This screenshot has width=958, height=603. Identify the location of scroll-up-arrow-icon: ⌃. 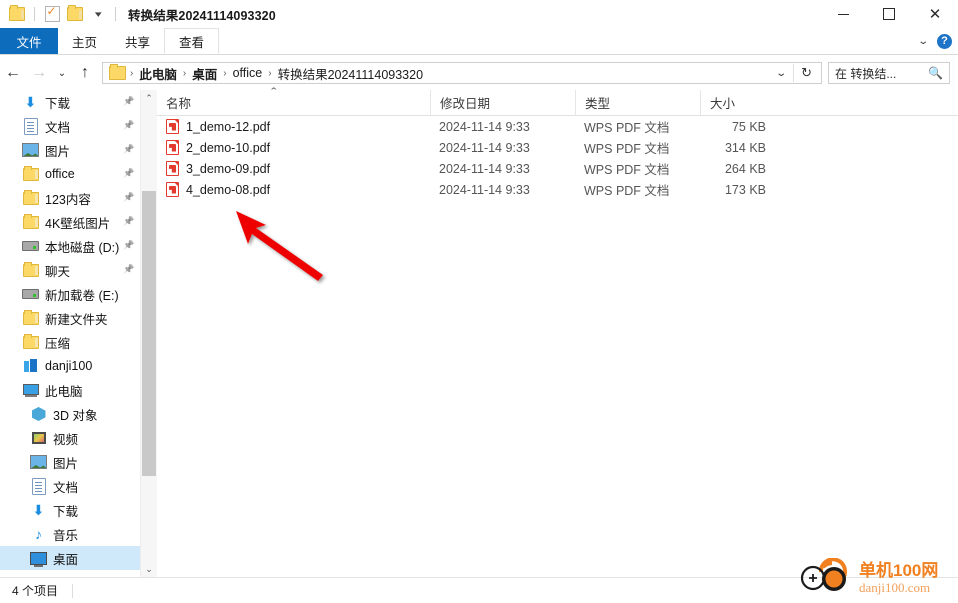
(149, 98).